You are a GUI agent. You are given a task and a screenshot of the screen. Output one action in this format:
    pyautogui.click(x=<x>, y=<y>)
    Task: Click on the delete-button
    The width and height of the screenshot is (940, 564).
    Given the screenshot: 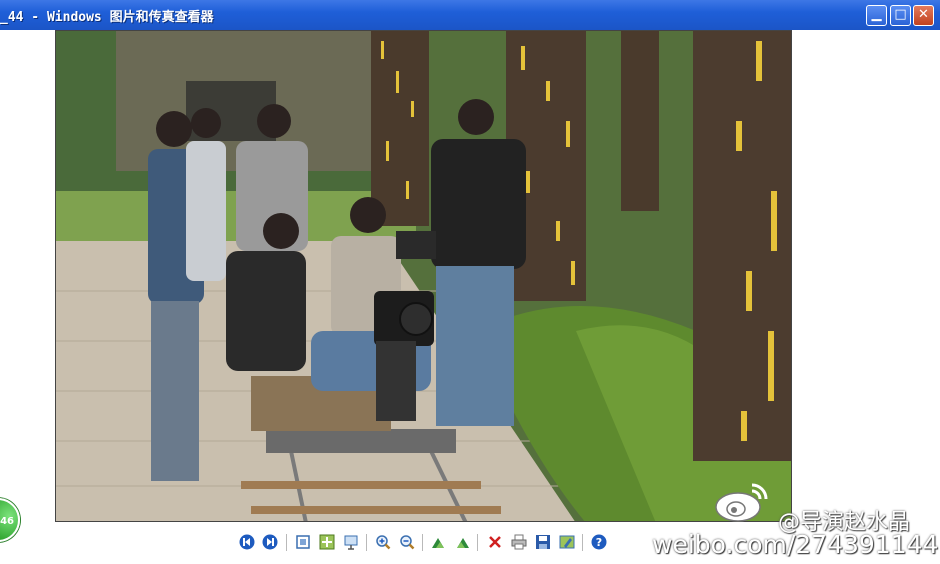 What is the action you would take?
    pyautogui.click(x=495, y=542)
    